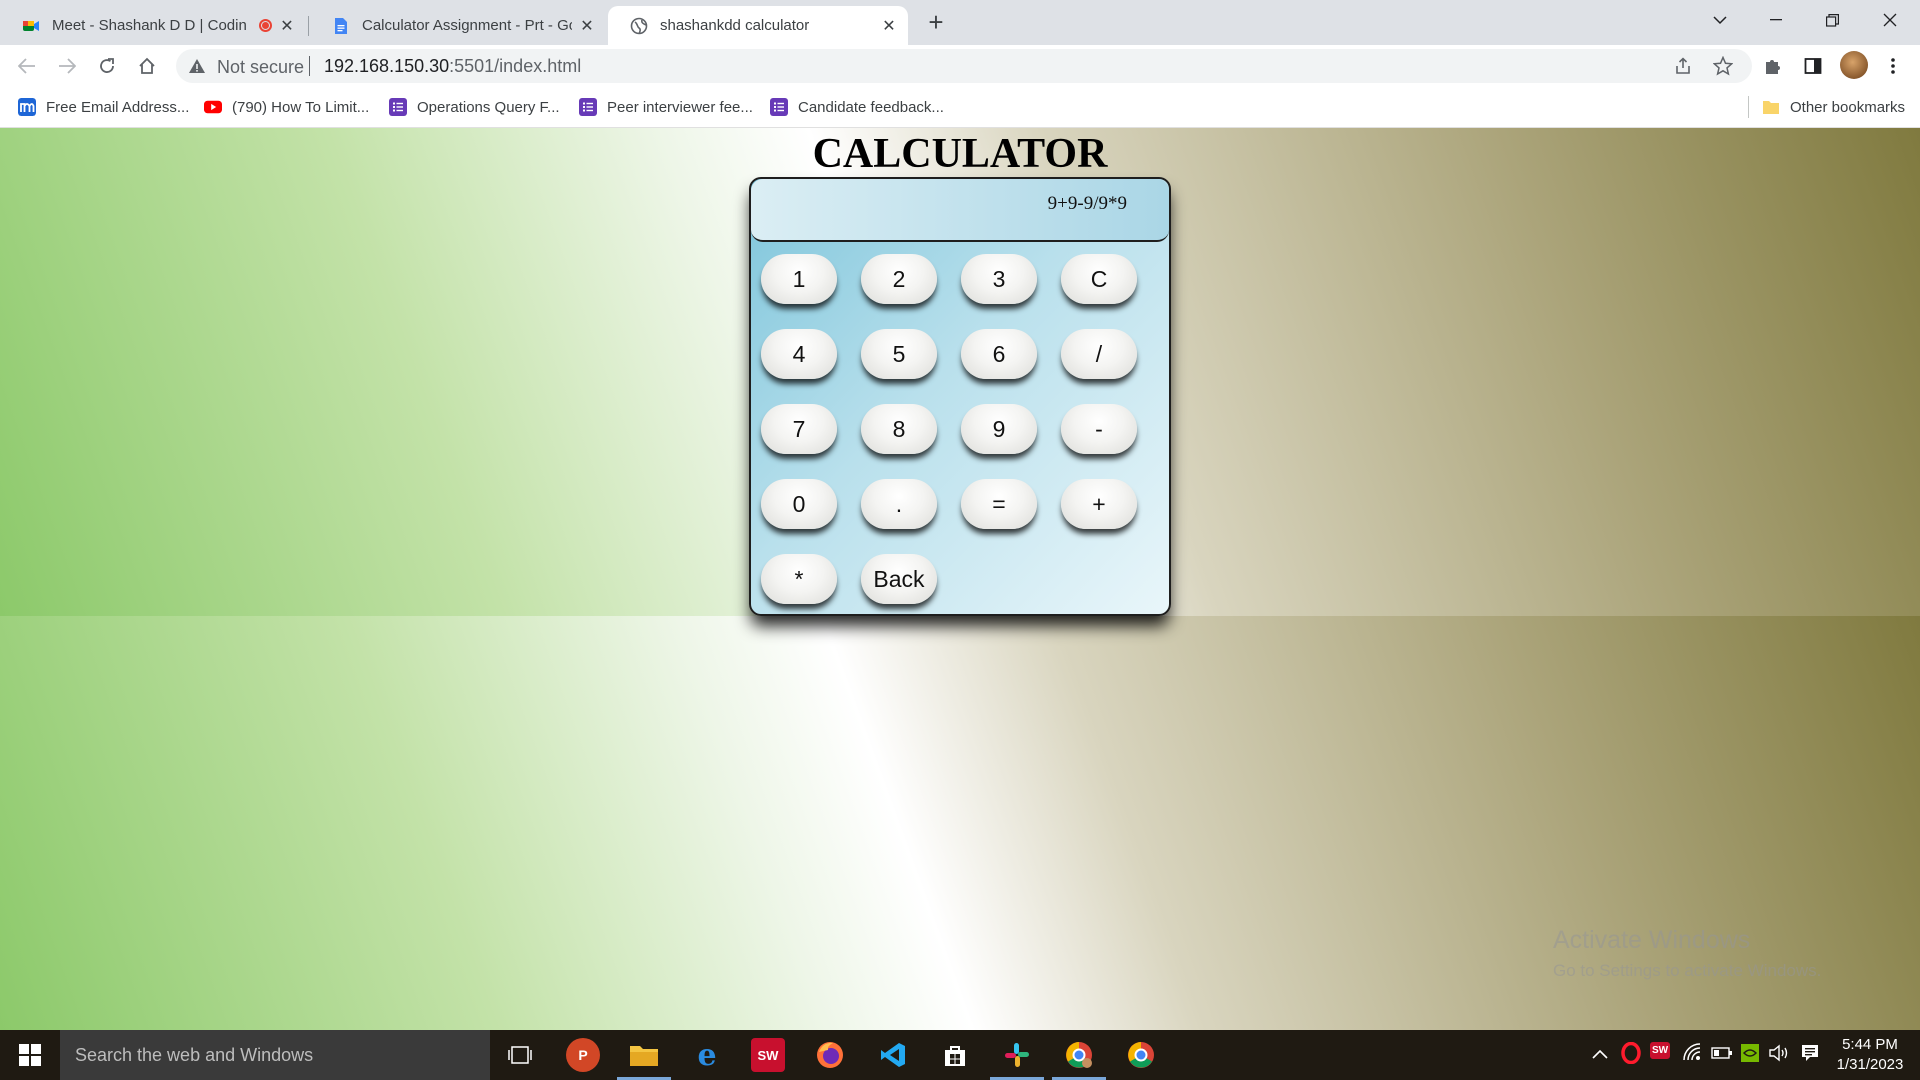  What do you see at coordinates (1141, 1055) in the screenshot?
I see `chrome-icon` at bounding box center [1141, 1055].